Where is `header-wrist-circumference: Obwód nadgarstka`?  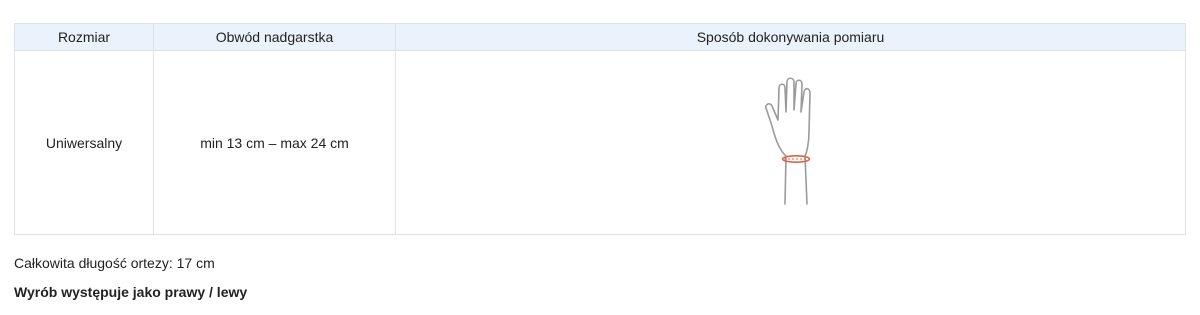 header-wrist-circumference: Obwód nadgarstka is located at coordinates (274, 37).